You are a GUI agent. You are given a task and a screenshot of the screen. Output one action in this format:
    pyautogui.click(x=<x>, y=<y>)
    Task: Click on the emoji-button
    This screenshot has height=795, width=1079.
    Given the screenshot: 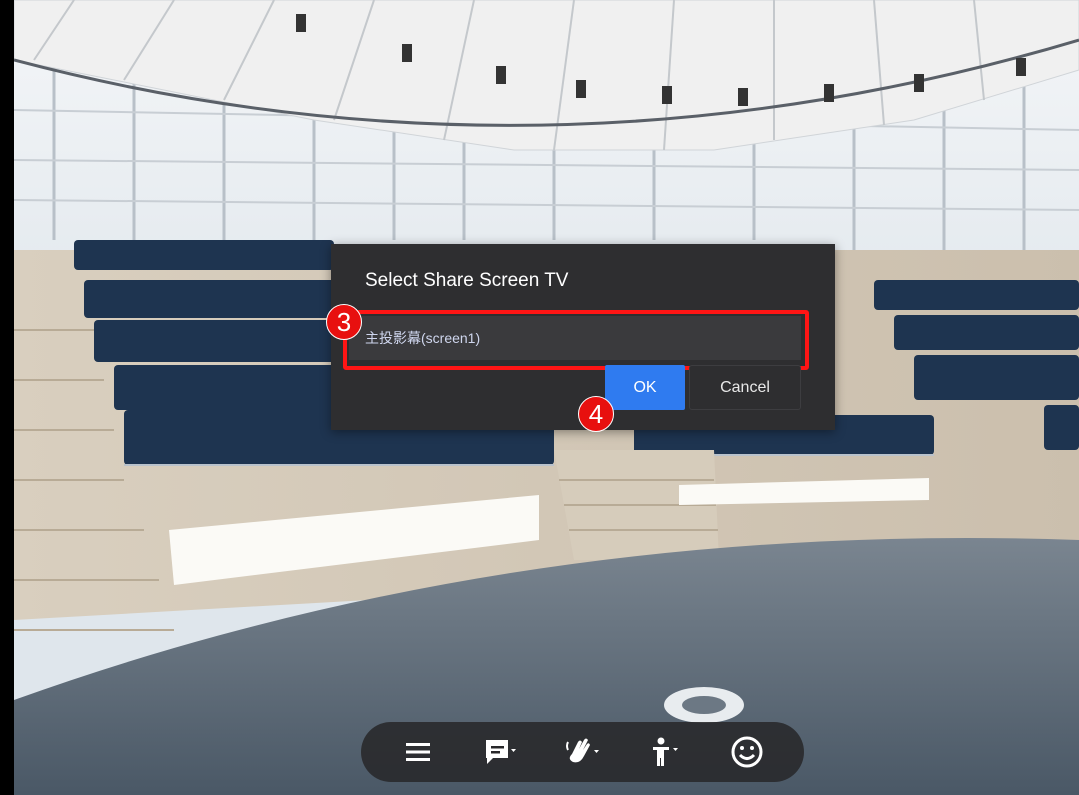 What is the action you would take?
    pyautogui.click(x=747, y=752)
    